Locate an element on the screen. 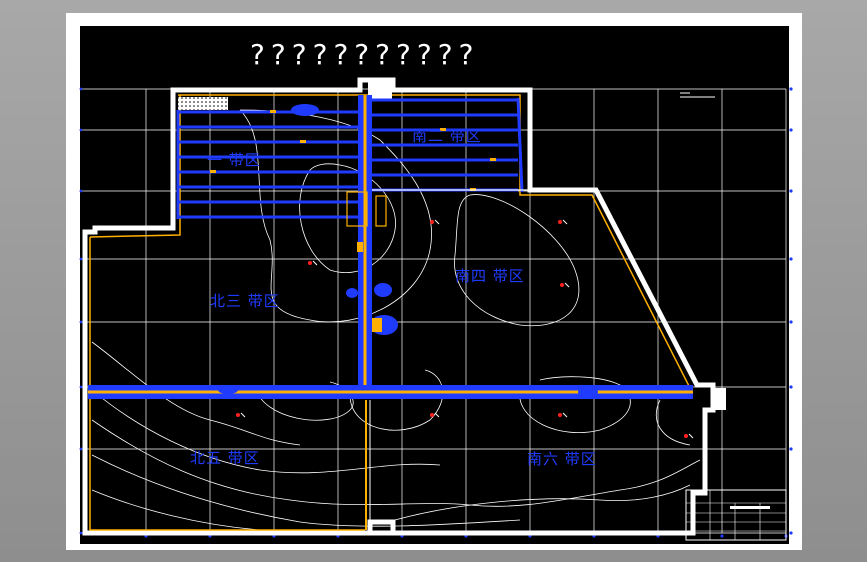 The width and height of the screenshot is (867, 562). pillar-hatch is located at coordinates (203, 103).